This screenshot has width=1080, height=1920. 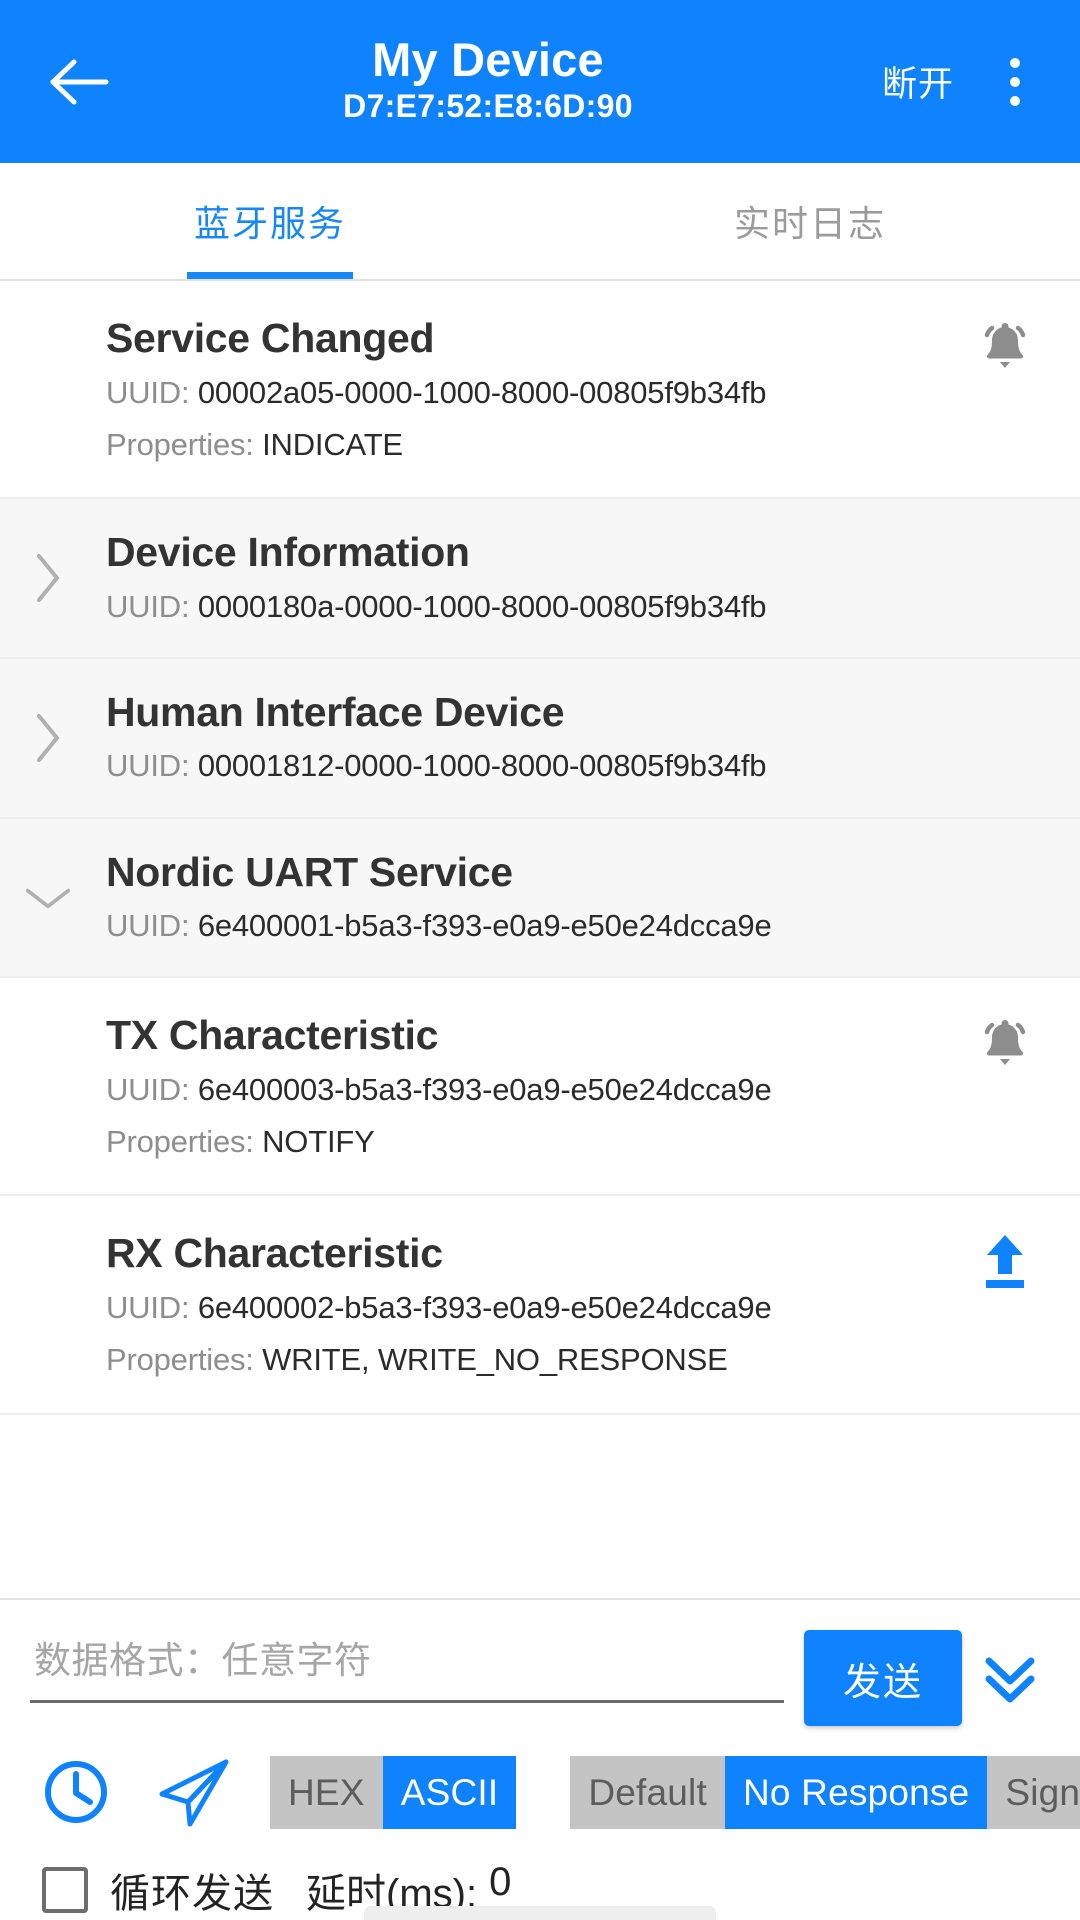 I want to click on history-button, so click(x=76, y=1792).